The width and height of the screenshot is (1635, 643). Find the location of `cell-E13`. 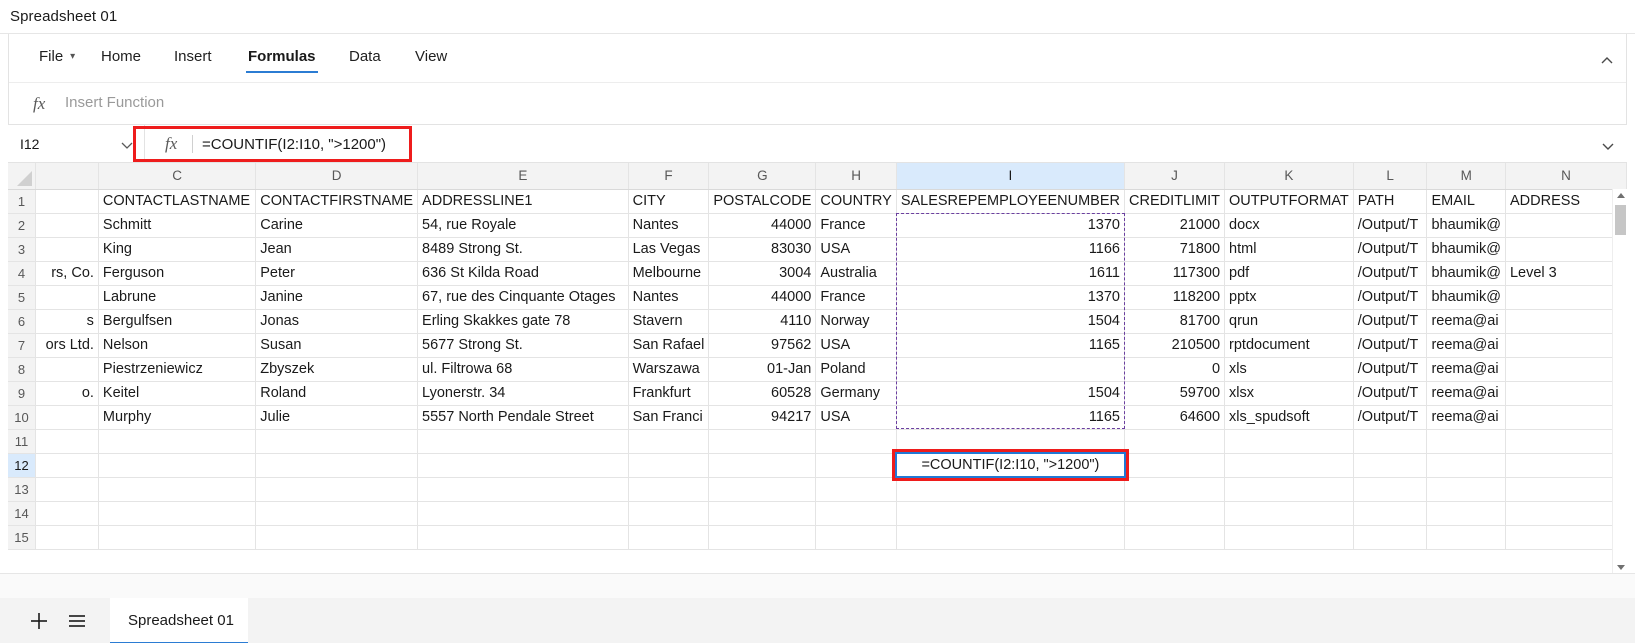

cell-E13 is located at coordinates (523, 489).